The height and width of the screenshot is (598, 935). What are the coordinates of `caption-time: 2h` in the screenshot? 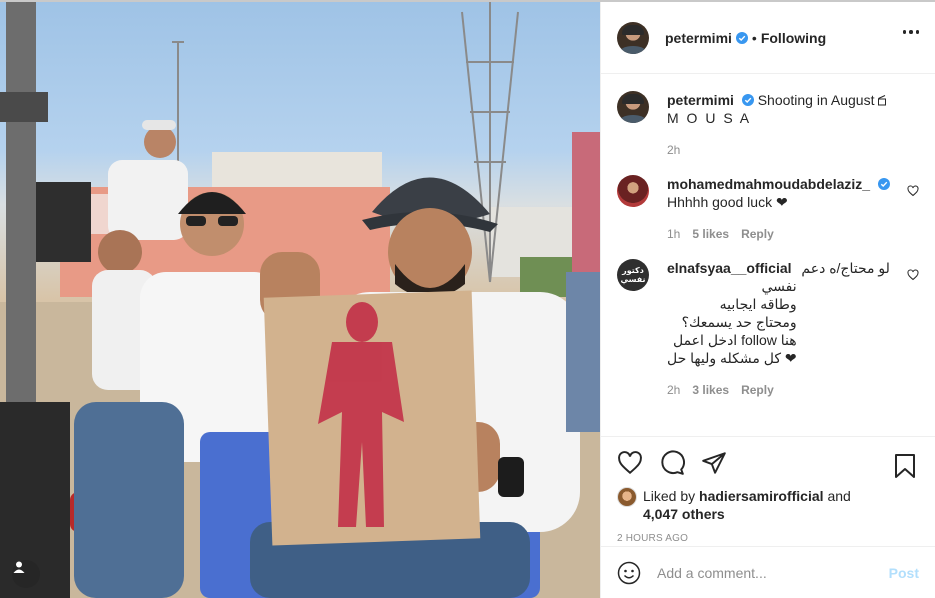 It's located at (673, 150).